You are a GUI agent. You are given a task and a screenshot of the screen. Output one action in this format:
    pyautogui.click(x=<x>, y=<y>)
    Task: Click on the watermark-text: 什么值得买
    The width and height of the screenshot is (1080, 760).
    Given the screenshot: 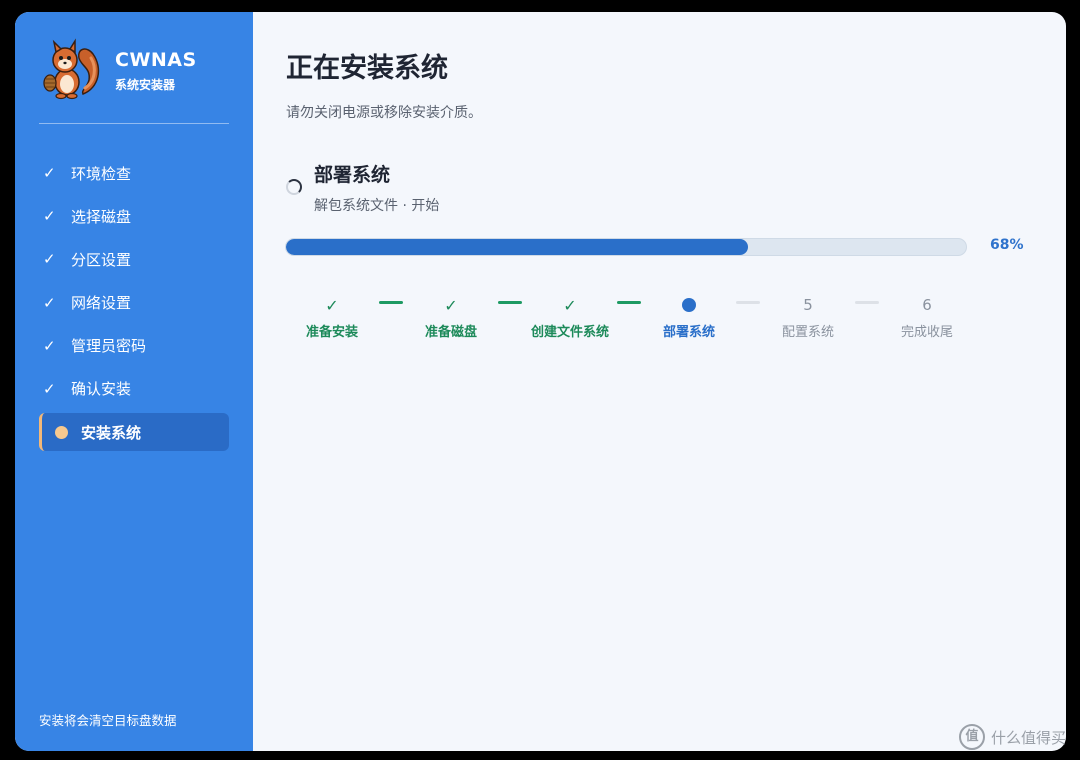 What is the action you would take?
    pyautogui.click(x=1028, y=737)
    